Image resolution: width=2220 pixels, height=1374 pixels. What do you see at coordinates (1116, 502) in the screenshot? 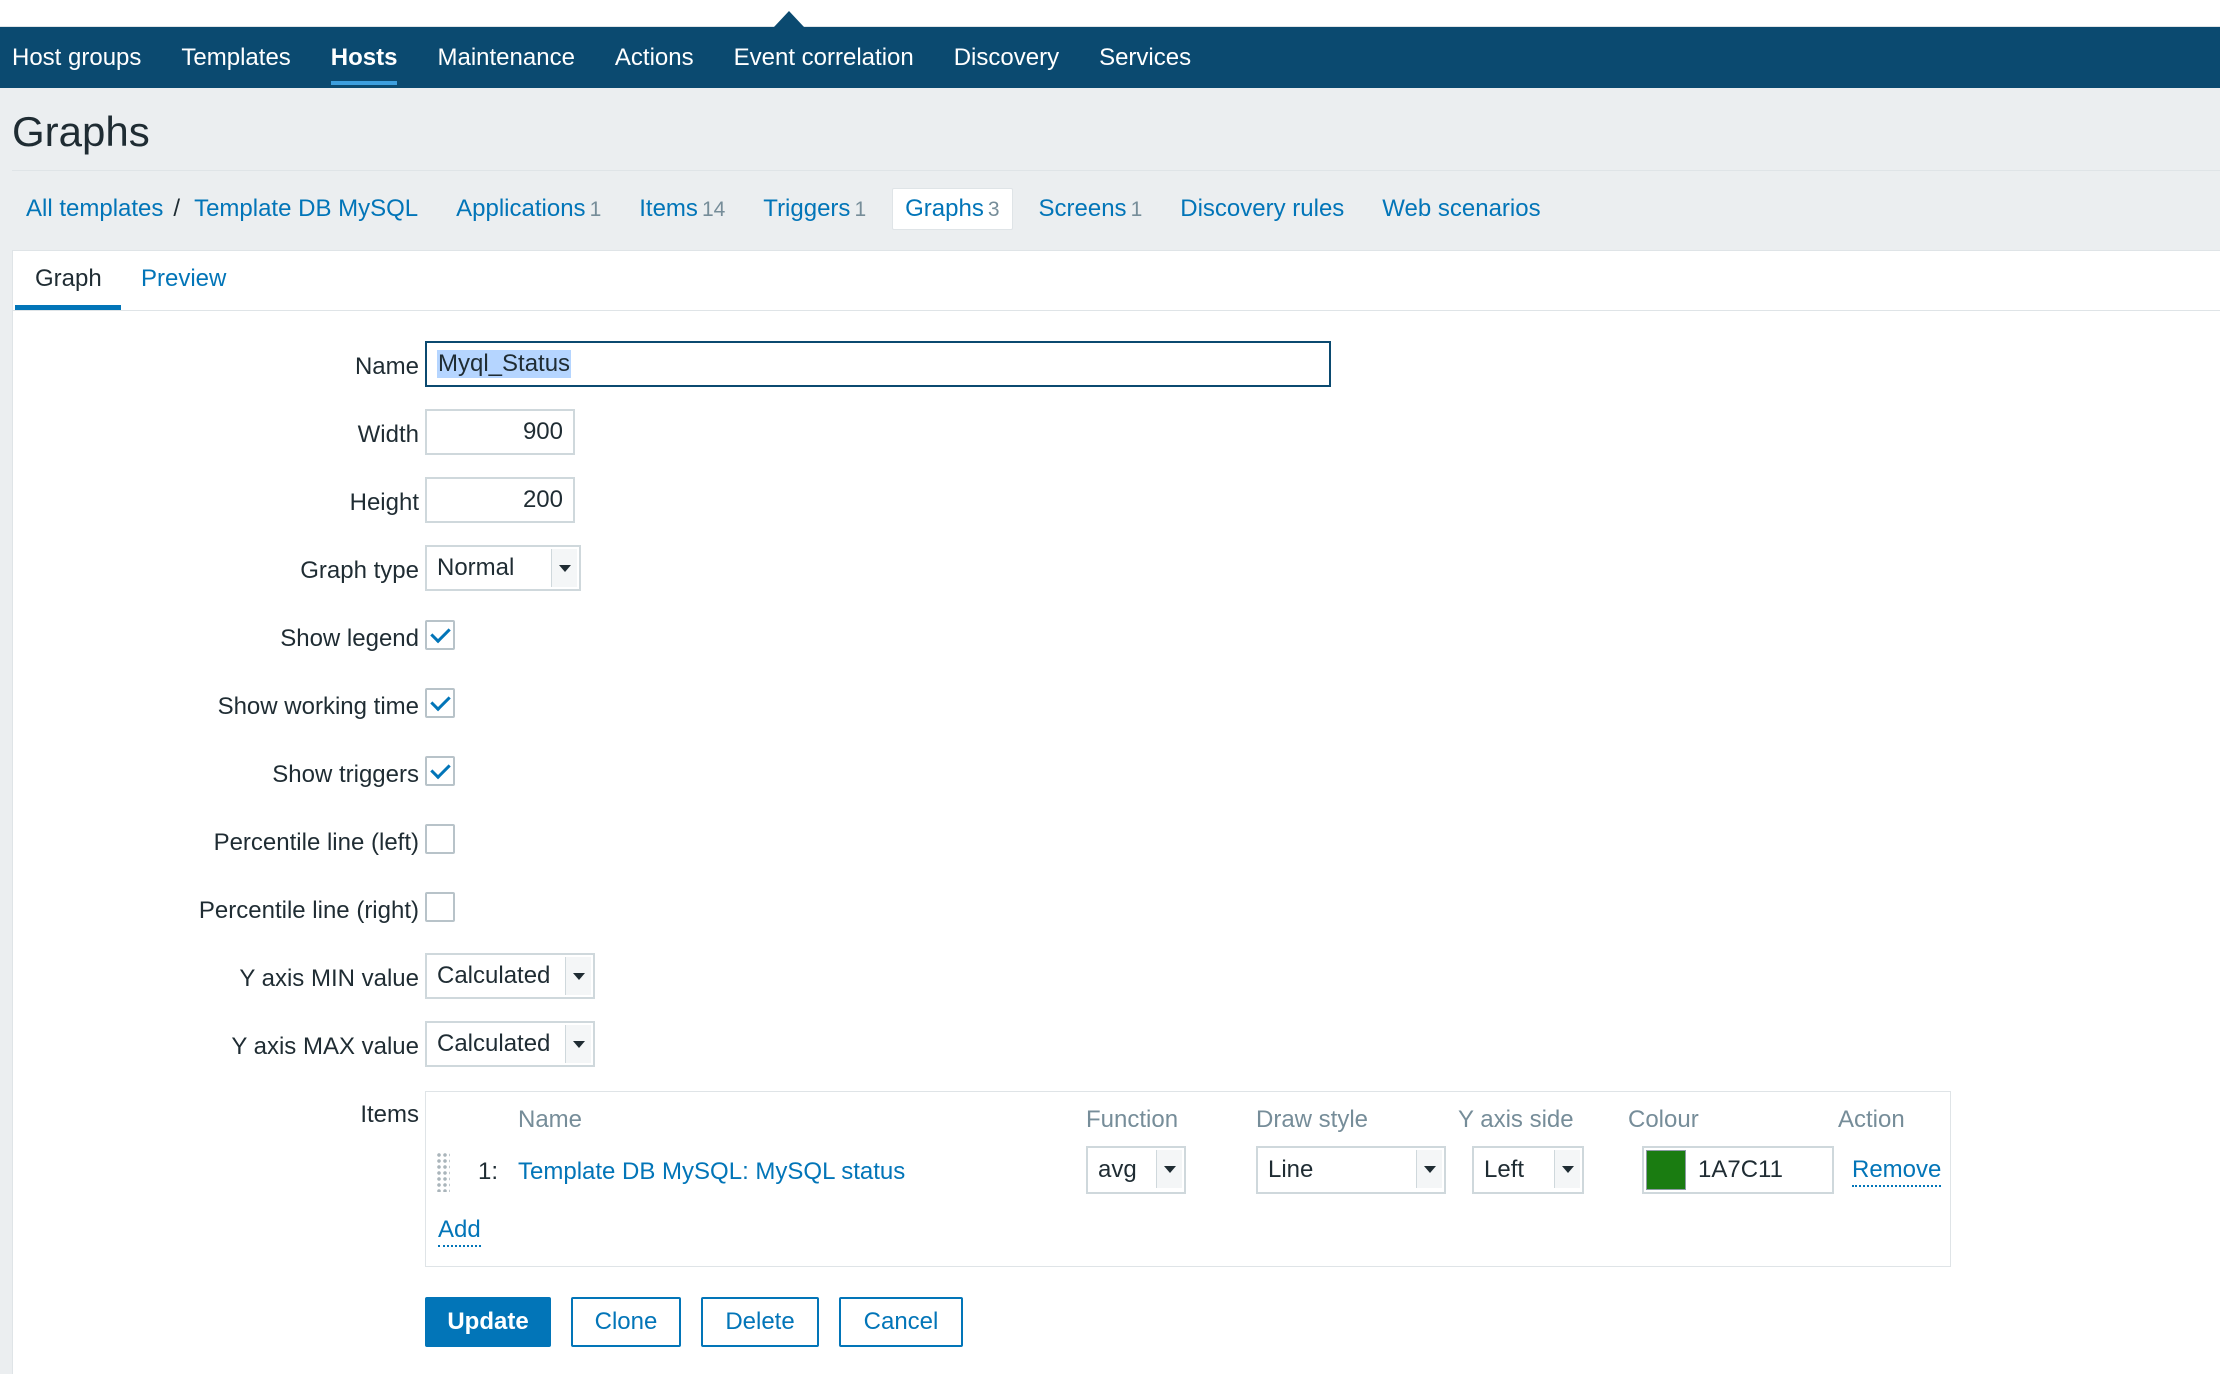
I see `height-row: Height 200` at bounding box center [1116, 502].